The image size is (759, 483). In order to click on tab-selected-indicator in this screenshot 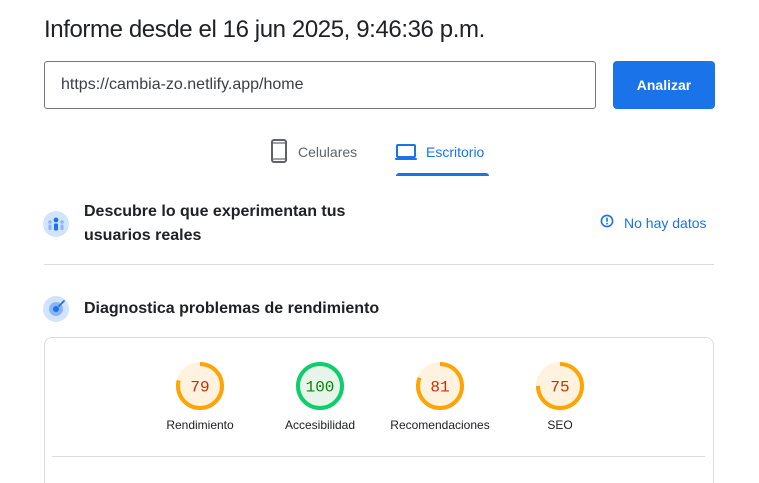, I will do `click(442, 174)`.